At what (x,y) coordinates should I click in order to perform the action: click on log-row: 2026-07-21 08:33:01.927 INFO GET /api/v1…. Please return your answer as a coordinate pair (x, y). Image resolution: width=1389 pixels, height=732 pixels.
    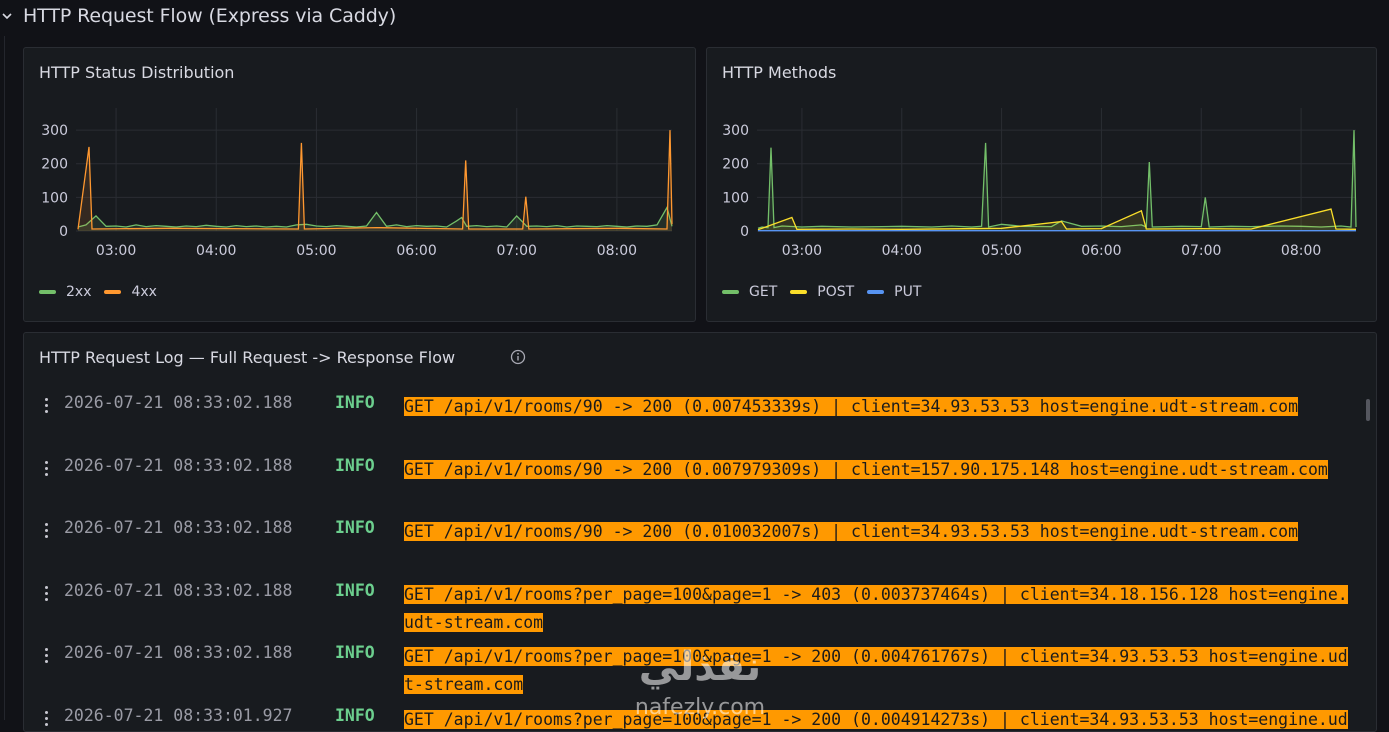
    Looking at the image, I should click on (700, 715).